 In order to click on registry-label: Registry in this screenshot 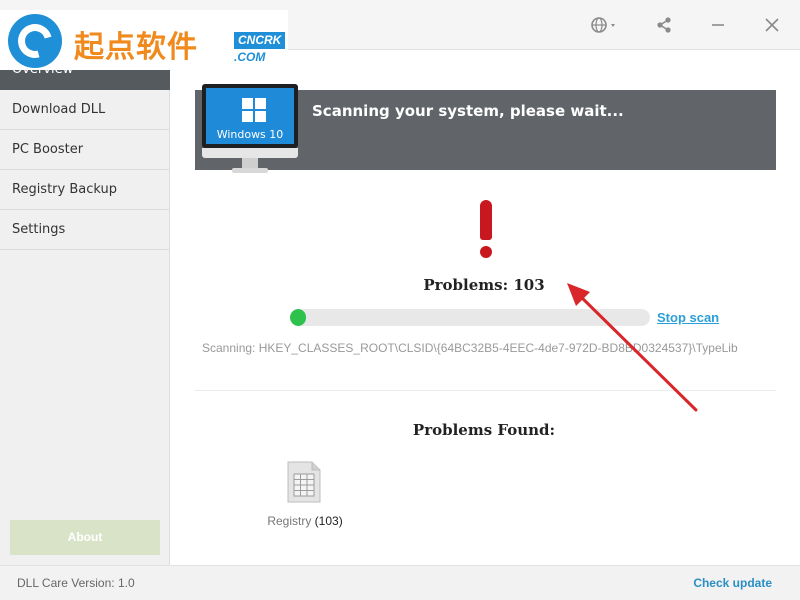, I will do `click(289, 521)`.